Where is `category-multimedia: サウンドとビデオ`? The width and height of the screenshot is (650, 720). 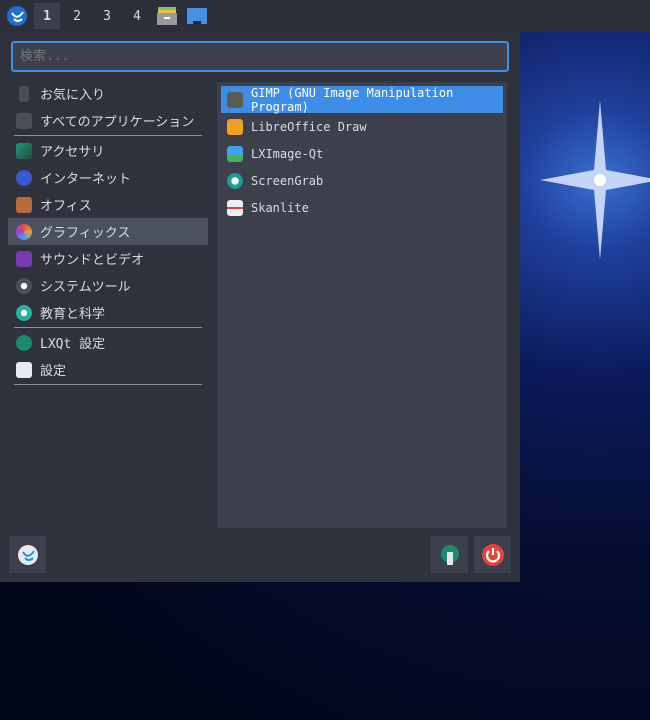
category-multimedia: サウンドとビデオ is located at coordinates (108, 258).